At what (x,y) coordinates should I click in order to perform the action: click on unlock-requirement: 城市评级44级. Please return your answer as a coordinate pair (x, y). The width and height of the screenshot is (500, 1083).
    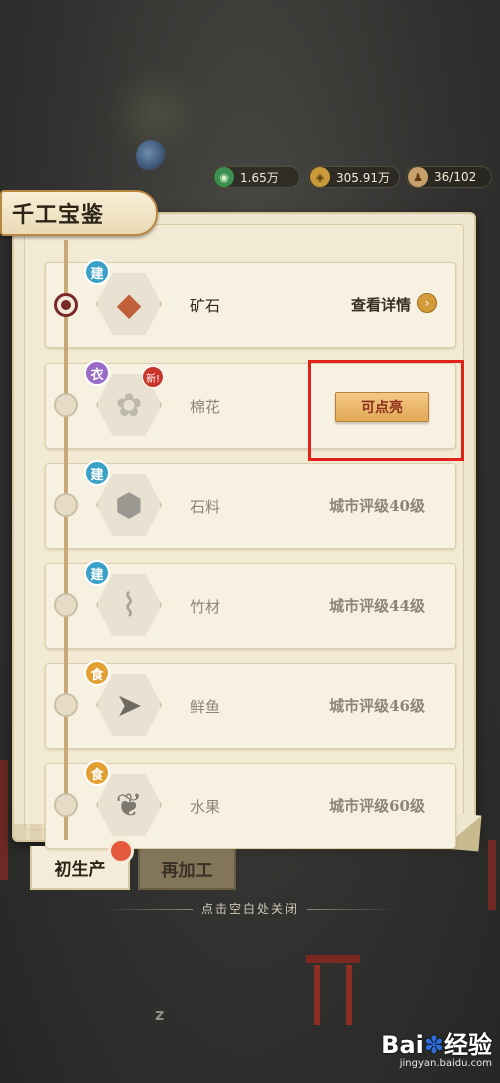
    Looking at the image, I should click on (377, 606).